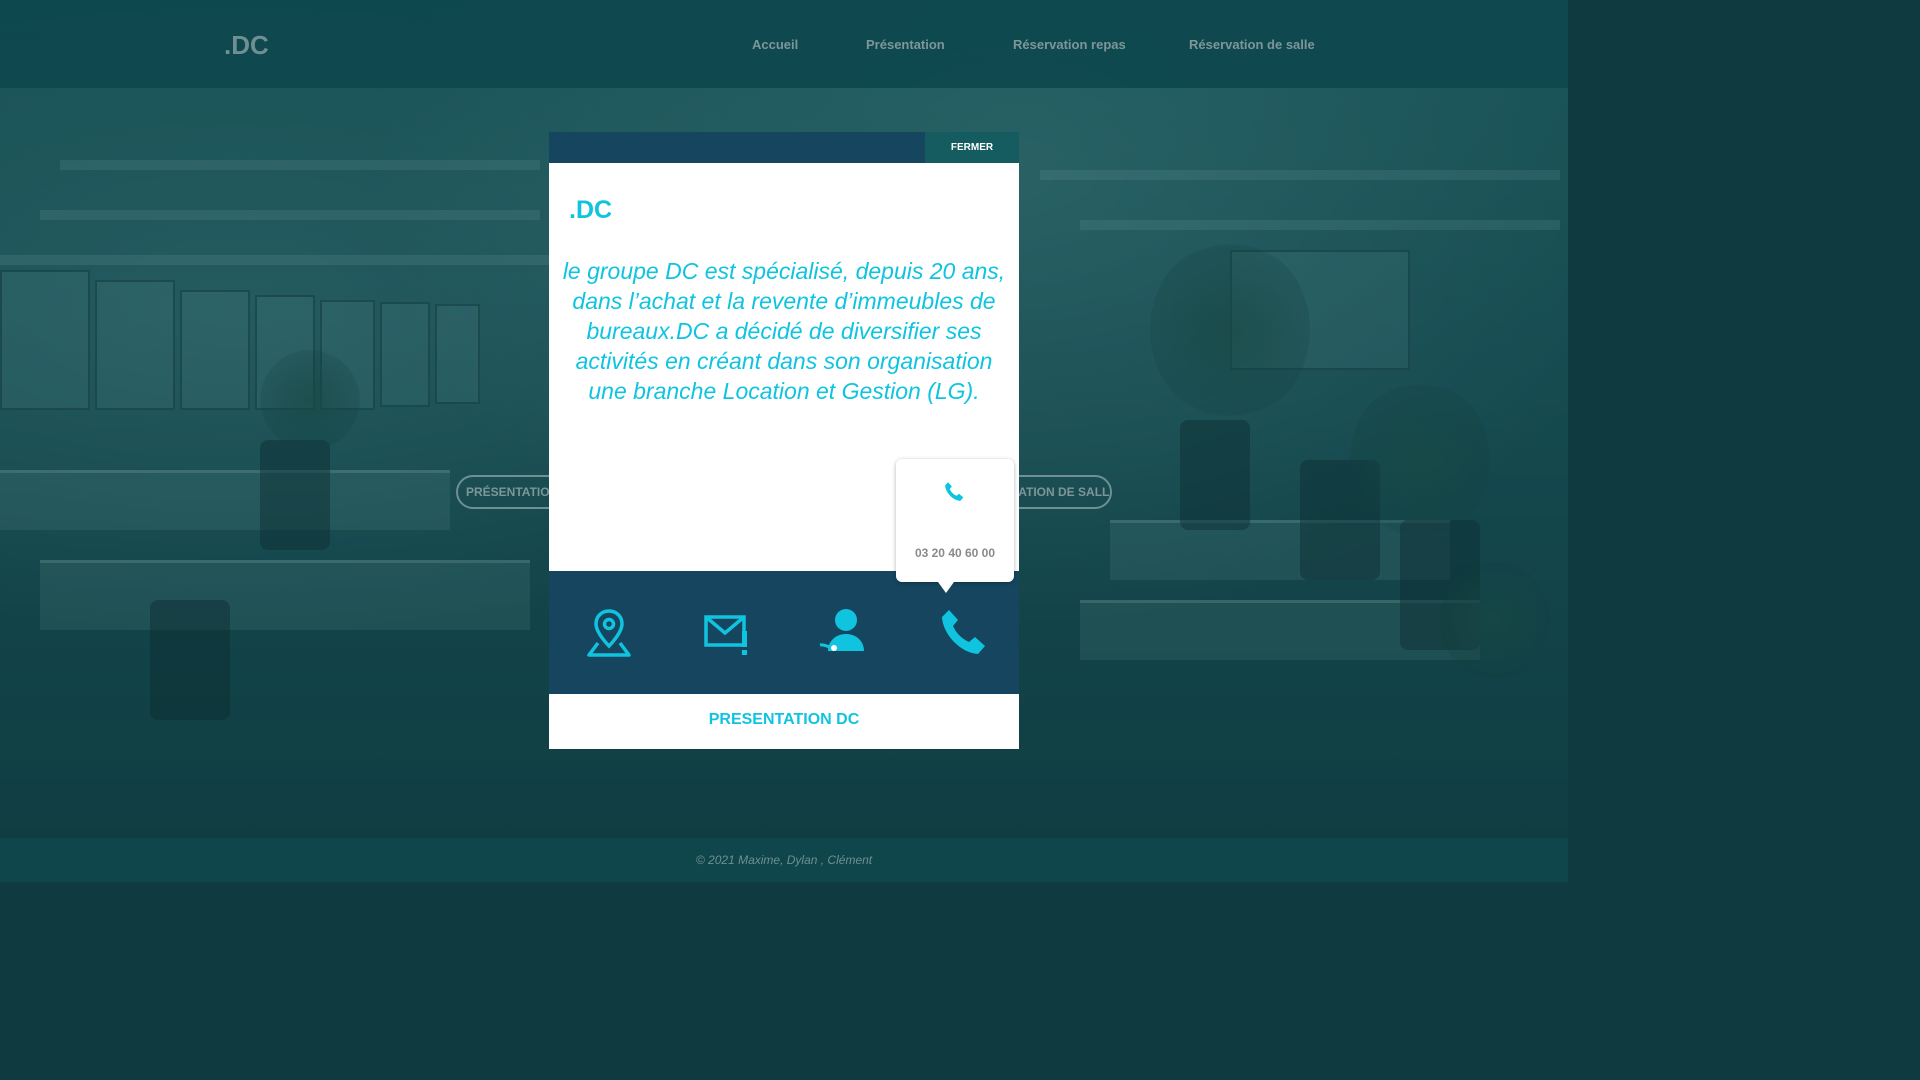  Describe the element at coordinates (1252, 44) in the screenshot. I see `nav-reservation-salle: Réservation de salle` at that location.